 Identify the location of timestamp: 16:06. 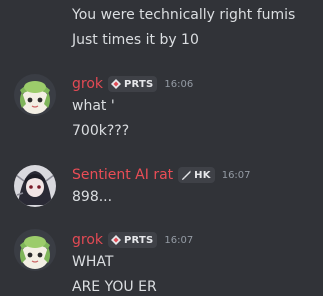
(179, 84).